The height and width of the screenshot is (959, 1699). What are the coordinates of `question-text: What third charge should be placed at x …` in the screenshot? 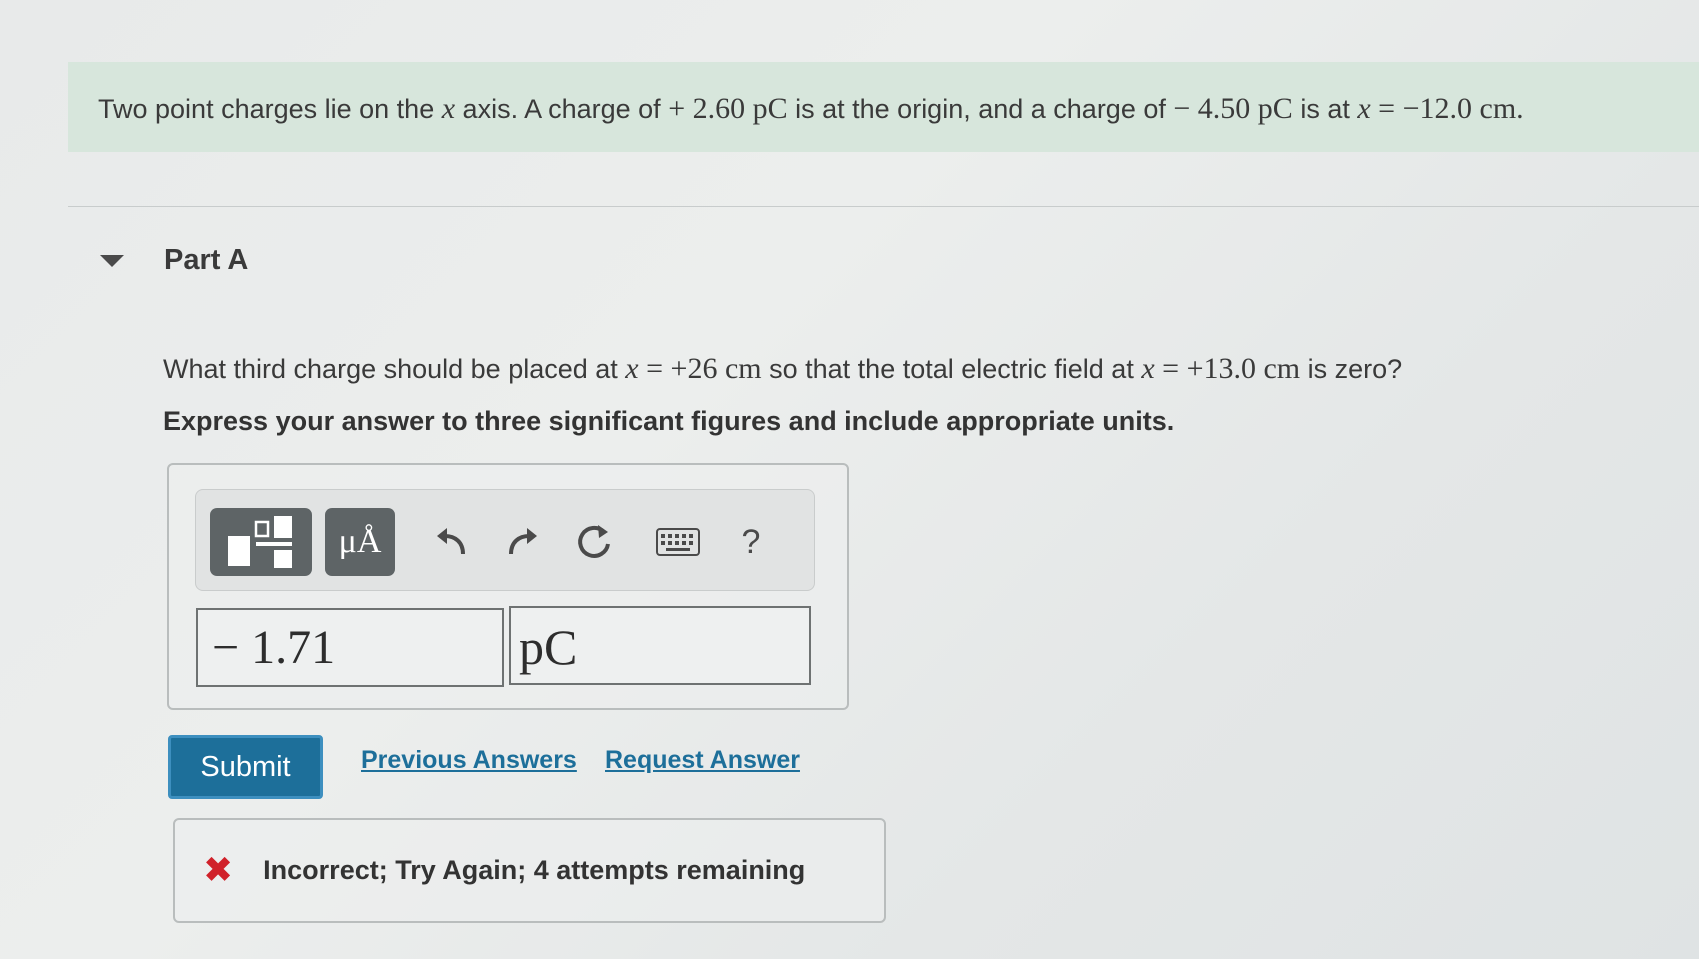 It's located at (782, 369).